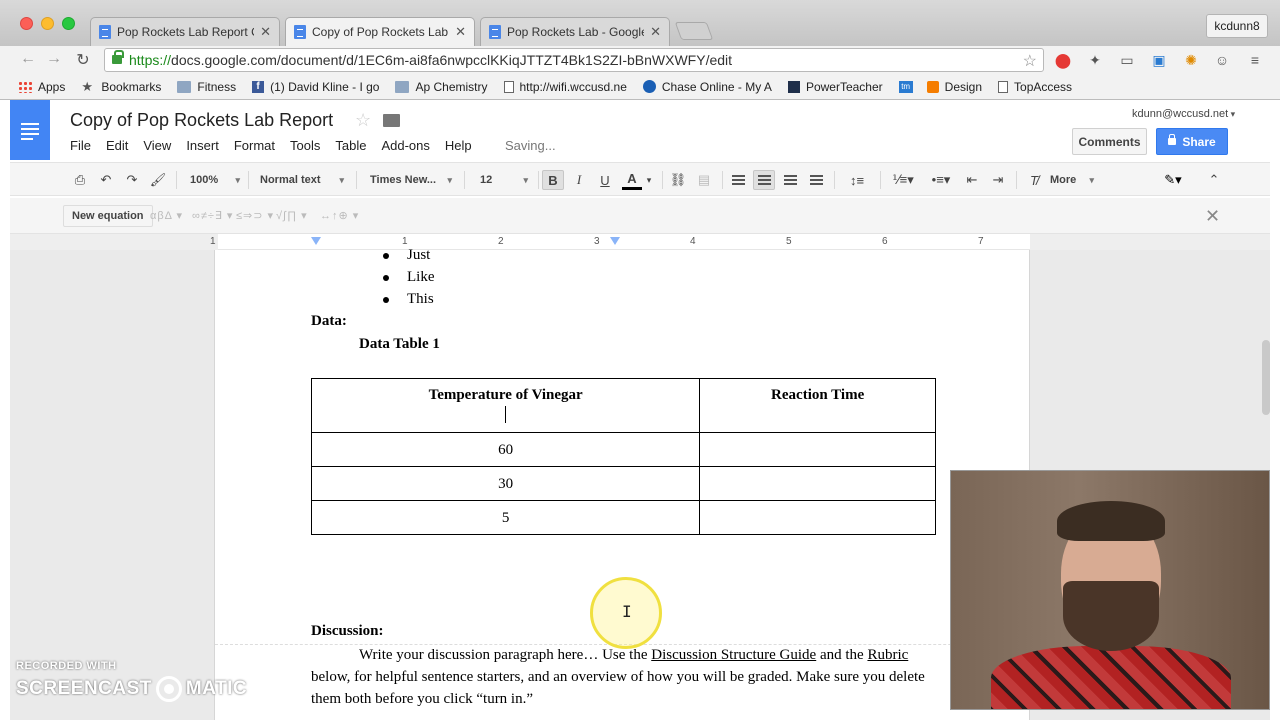 The image size is (1280, 720). What do you see at coordinates (254, 145) in the screenshot?
I see `menu-format: Format` at bounding box center [254, 145].